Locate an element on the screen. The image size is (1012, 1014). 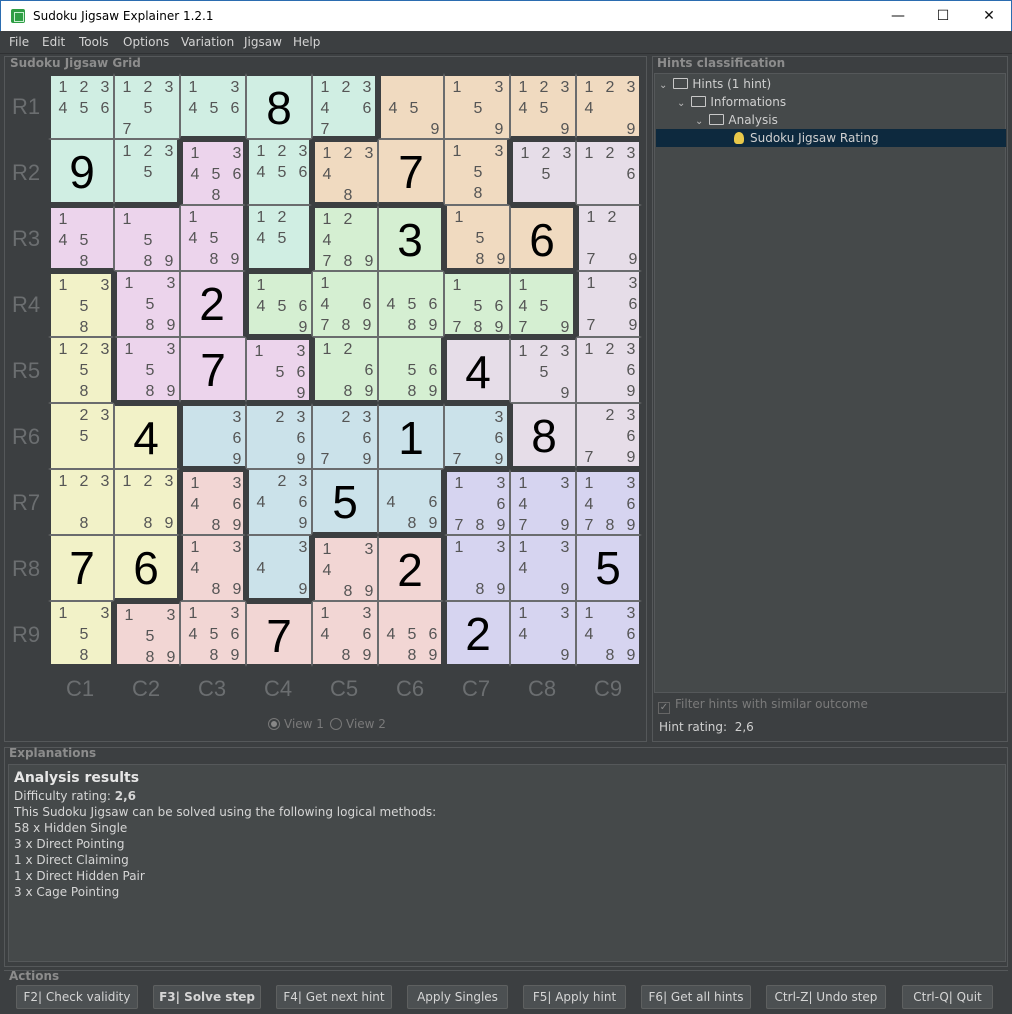
menu-jigsaw: Jigsaw is located at coordinates (263, 42).